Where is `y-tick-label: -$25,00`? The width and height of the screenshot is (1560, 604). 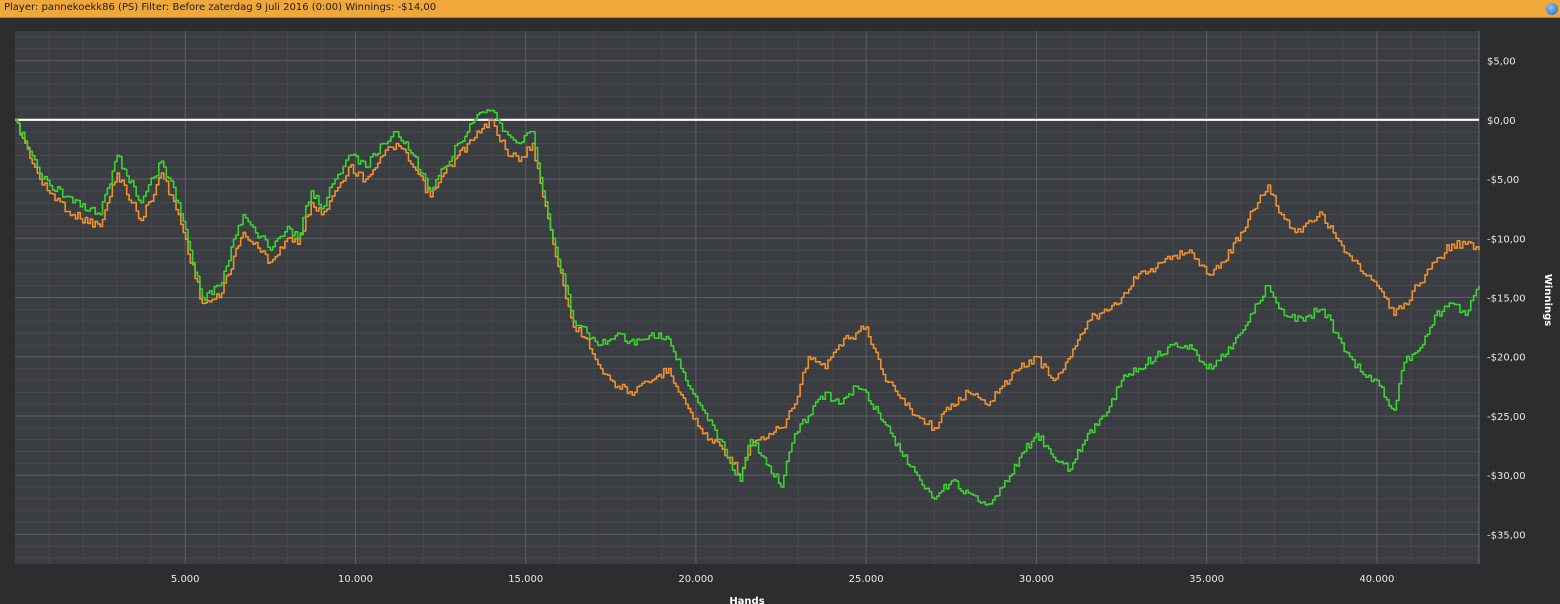
y-tick-label: -$25,00 is located at coordinates (1506, 417).